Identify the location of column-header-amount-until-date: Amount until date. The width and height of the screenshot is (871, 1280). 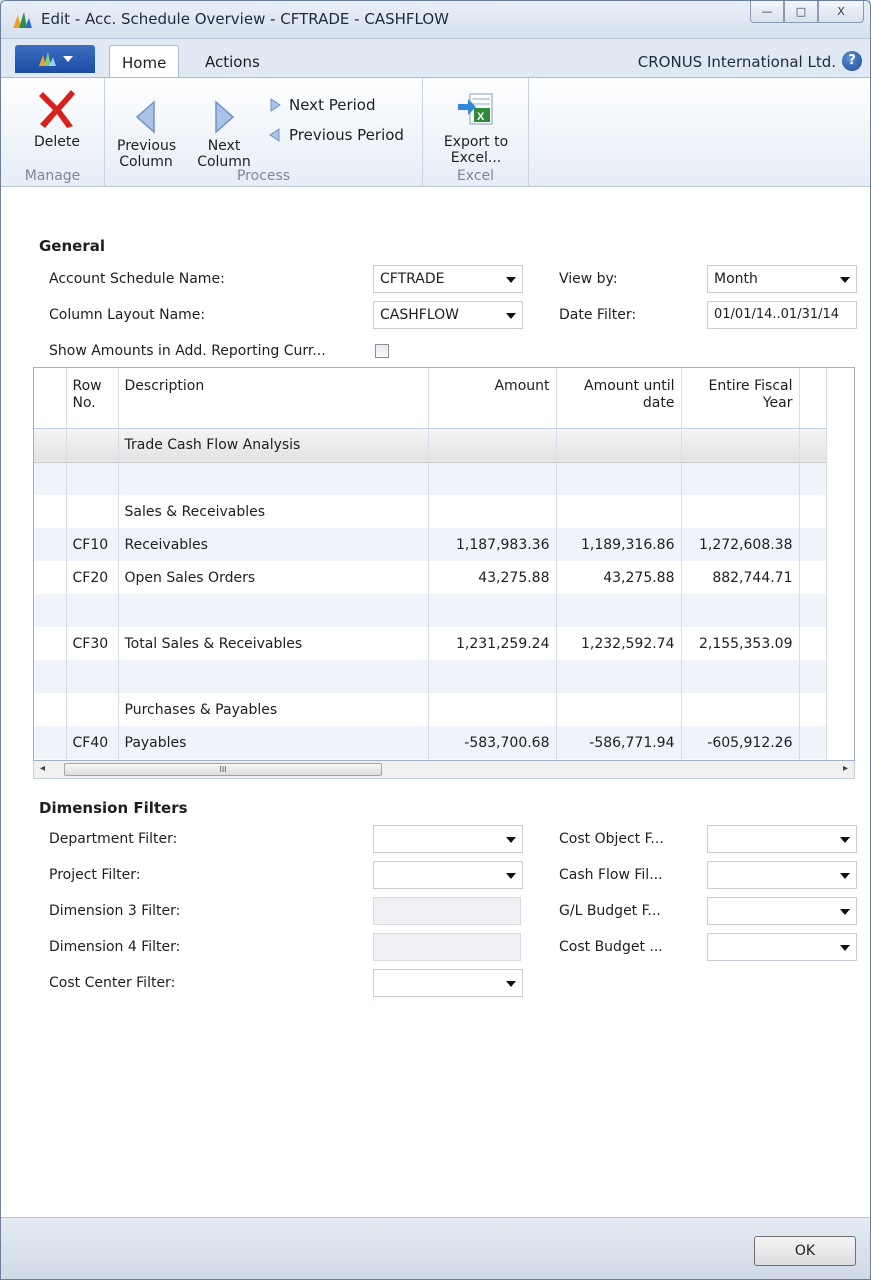
(619, 398).